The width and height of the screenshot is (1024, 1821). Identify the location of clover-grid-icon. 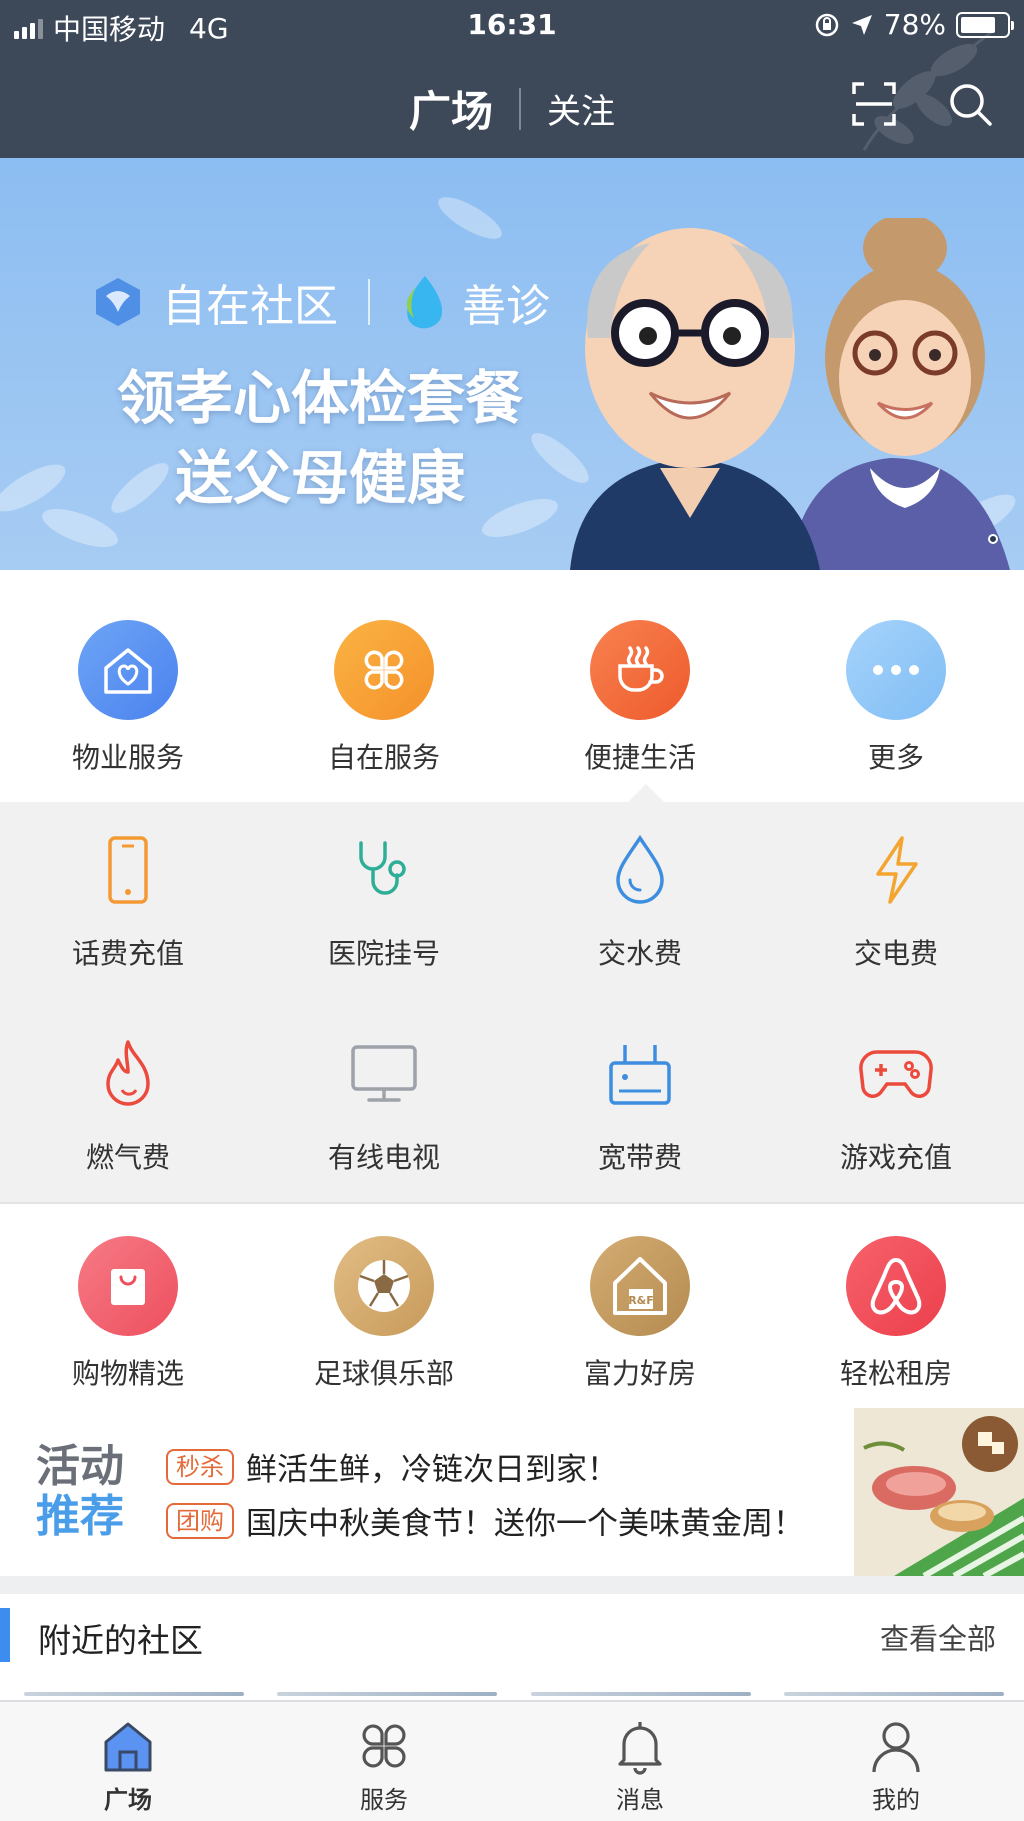
(384, 670).